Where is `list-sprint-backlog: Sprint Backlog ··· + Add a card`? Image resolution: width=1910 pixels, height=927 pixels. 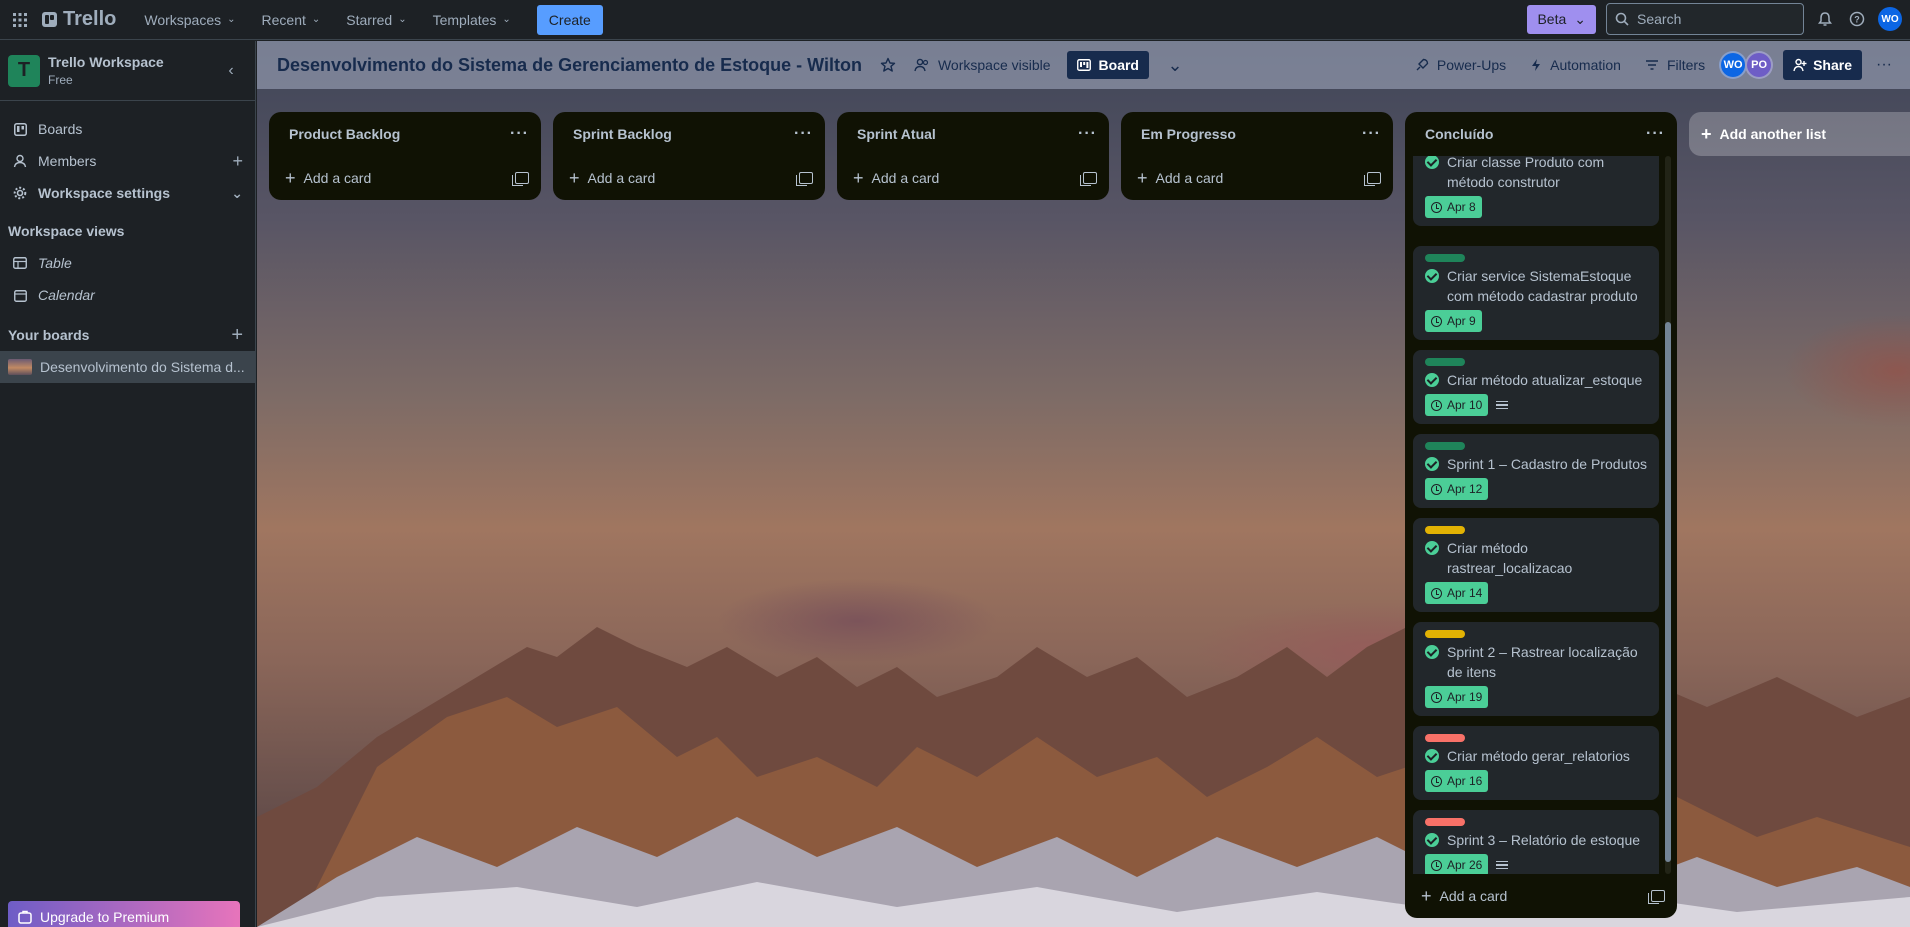 list-sprint-backlog: Sprint Backlog ··· + Add a card is located at coordinates (689, 156).